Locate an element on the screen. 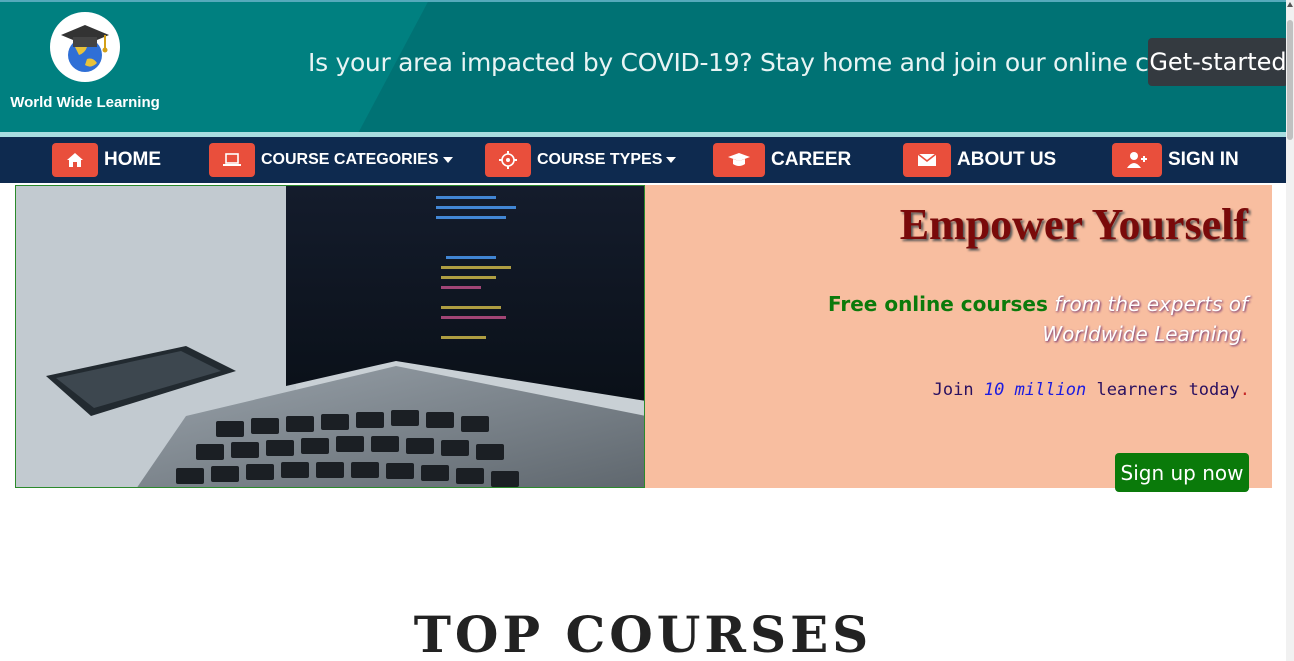 This screenshot has height=661, width=1294. logo-icon is located at coordinates (85, 47).